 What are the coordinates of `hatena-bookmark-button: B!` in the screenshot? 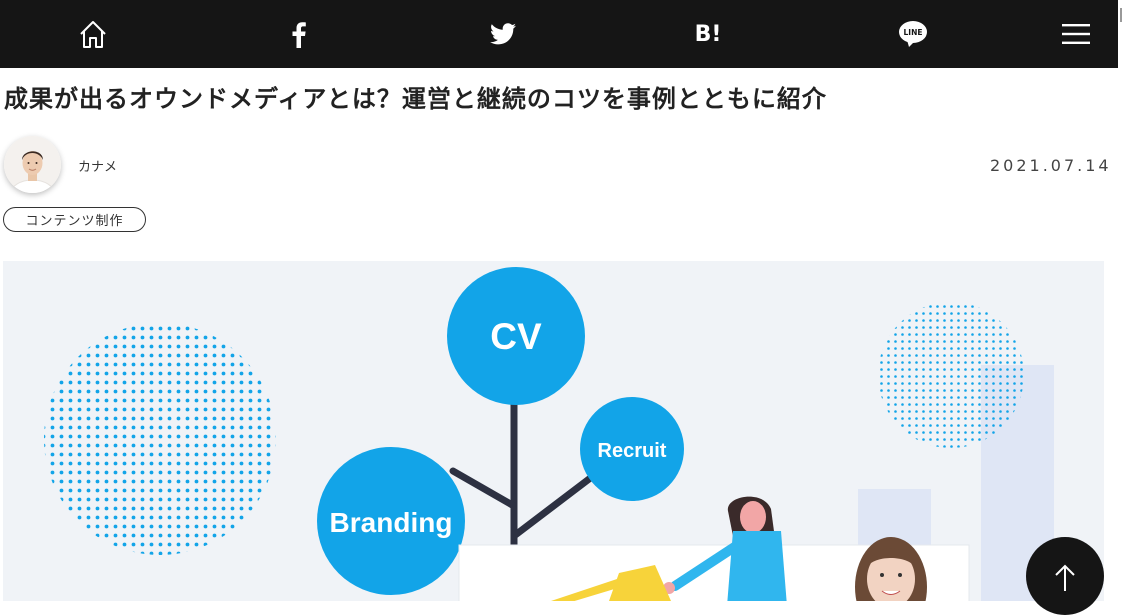 It's located at (708, 34).